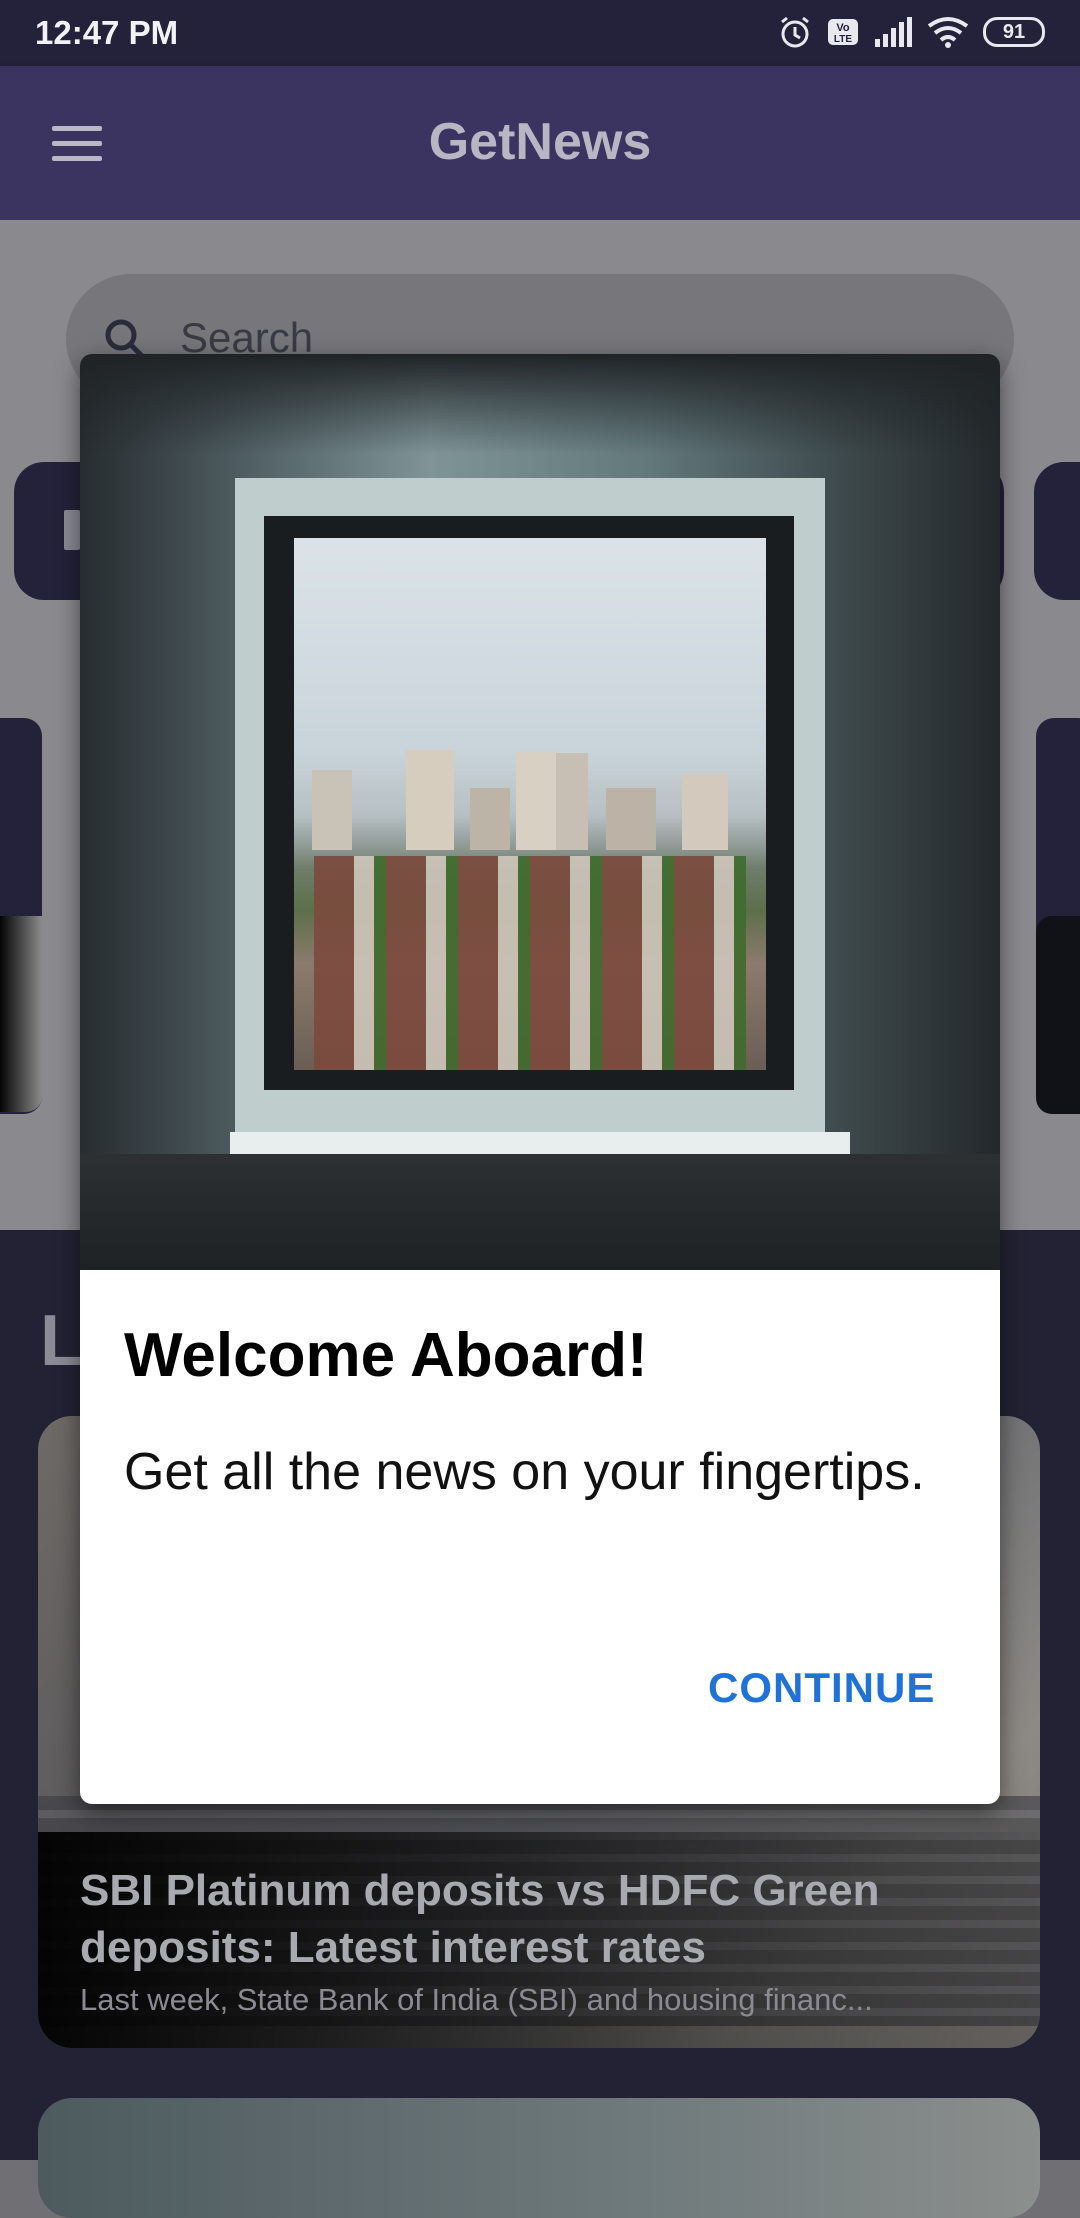  I want to click on section-heading: L, so click(62, 1341).